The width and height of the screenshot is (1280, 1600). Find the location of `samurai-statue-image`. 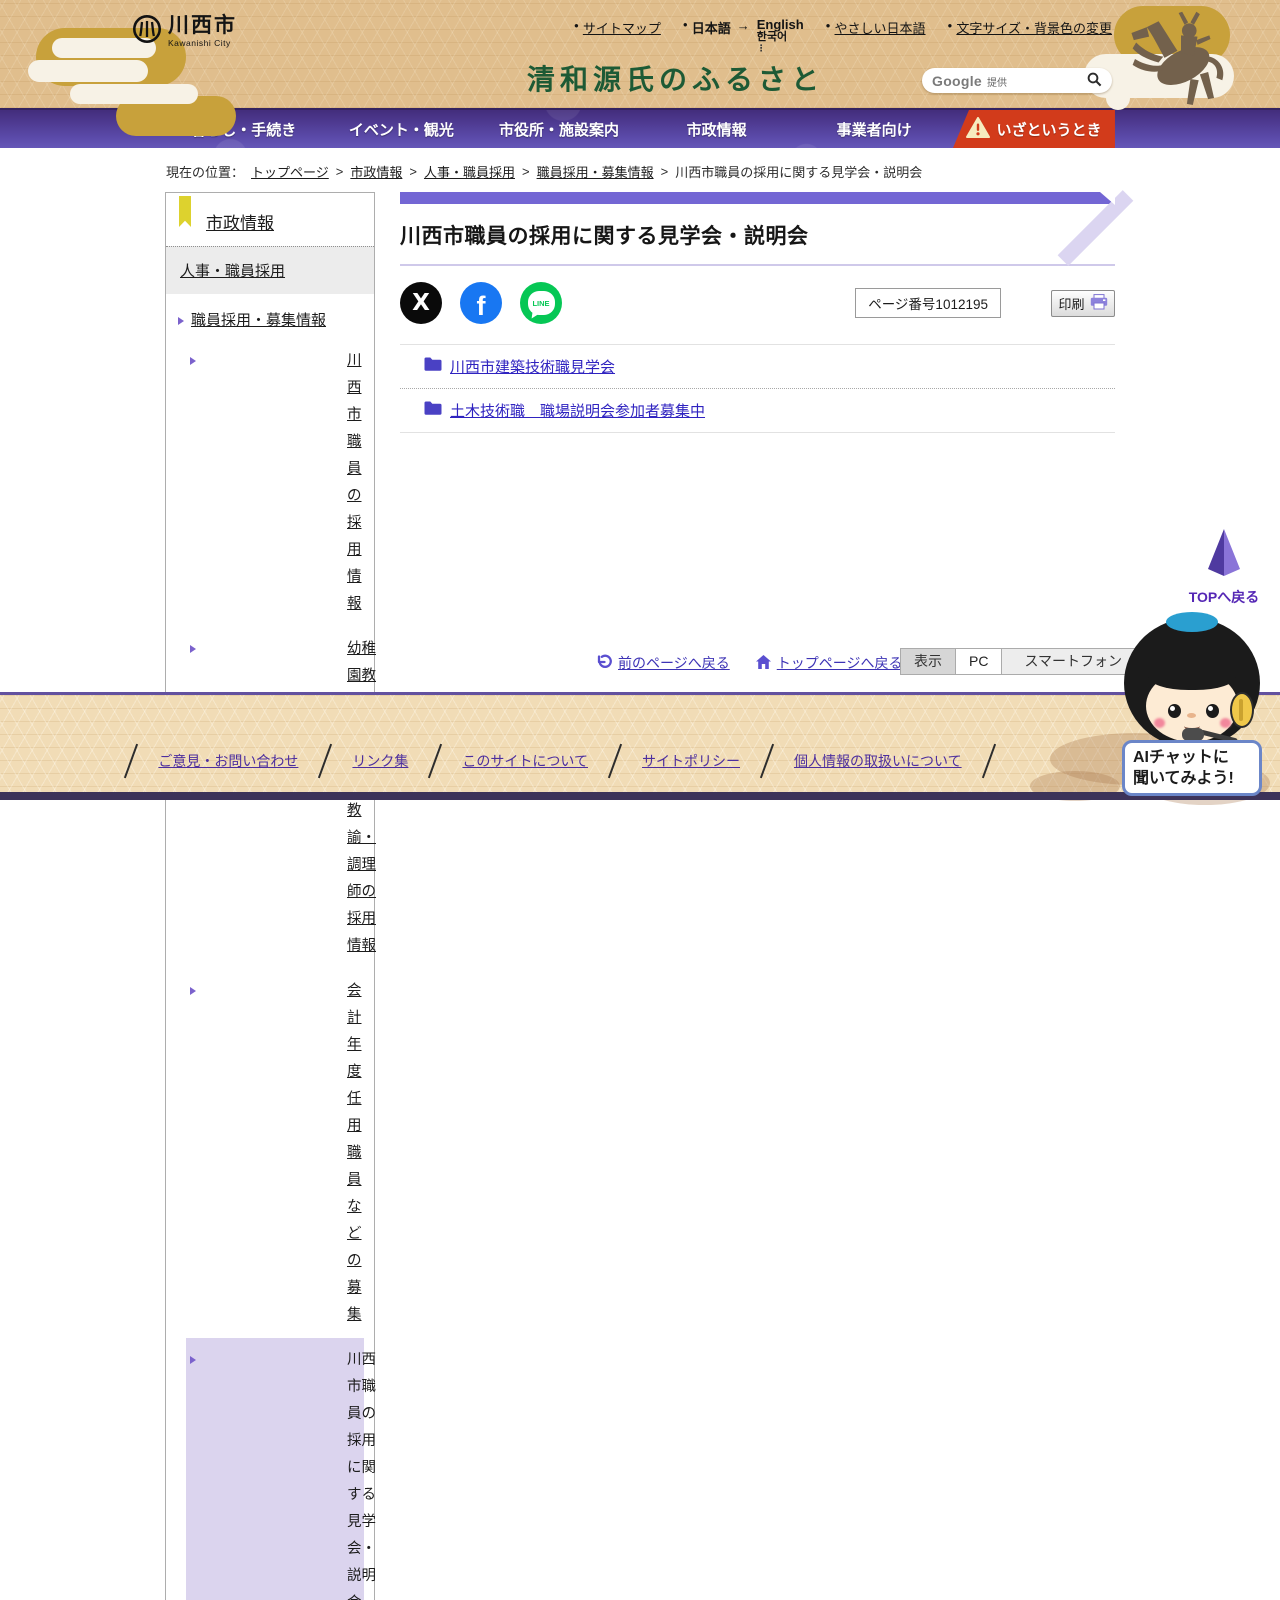

samurai-statue-image is located at coordinates (1181, 59).